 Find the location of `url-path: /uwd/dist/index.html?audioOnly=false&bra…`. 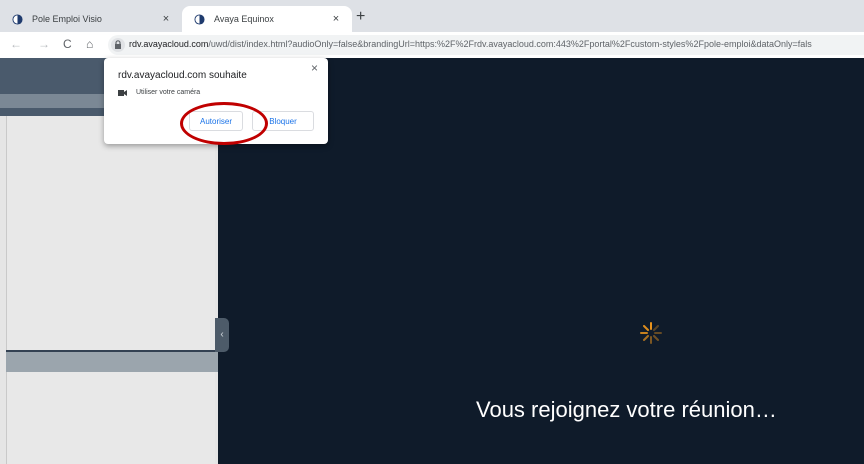

url-path: /uwd/dist/index.html?audioOnly=false&bra… is located at coordinates (510, 44).